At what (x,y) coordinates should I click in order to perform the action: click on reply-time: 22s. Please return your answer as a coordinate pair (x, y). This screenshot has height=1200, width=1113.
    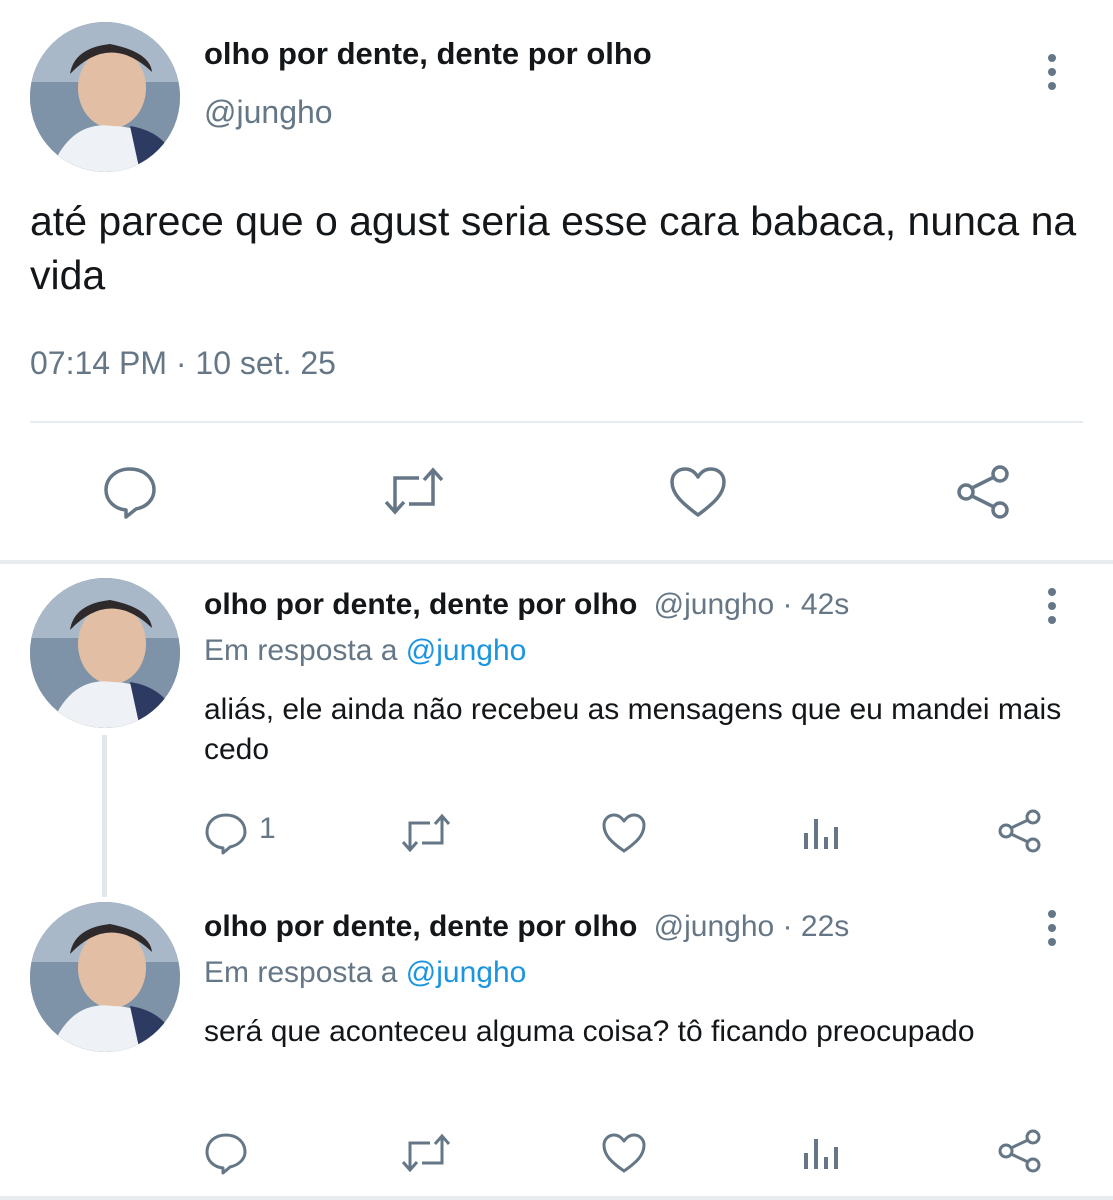
    Looking at the image, I should click on (825, 926).